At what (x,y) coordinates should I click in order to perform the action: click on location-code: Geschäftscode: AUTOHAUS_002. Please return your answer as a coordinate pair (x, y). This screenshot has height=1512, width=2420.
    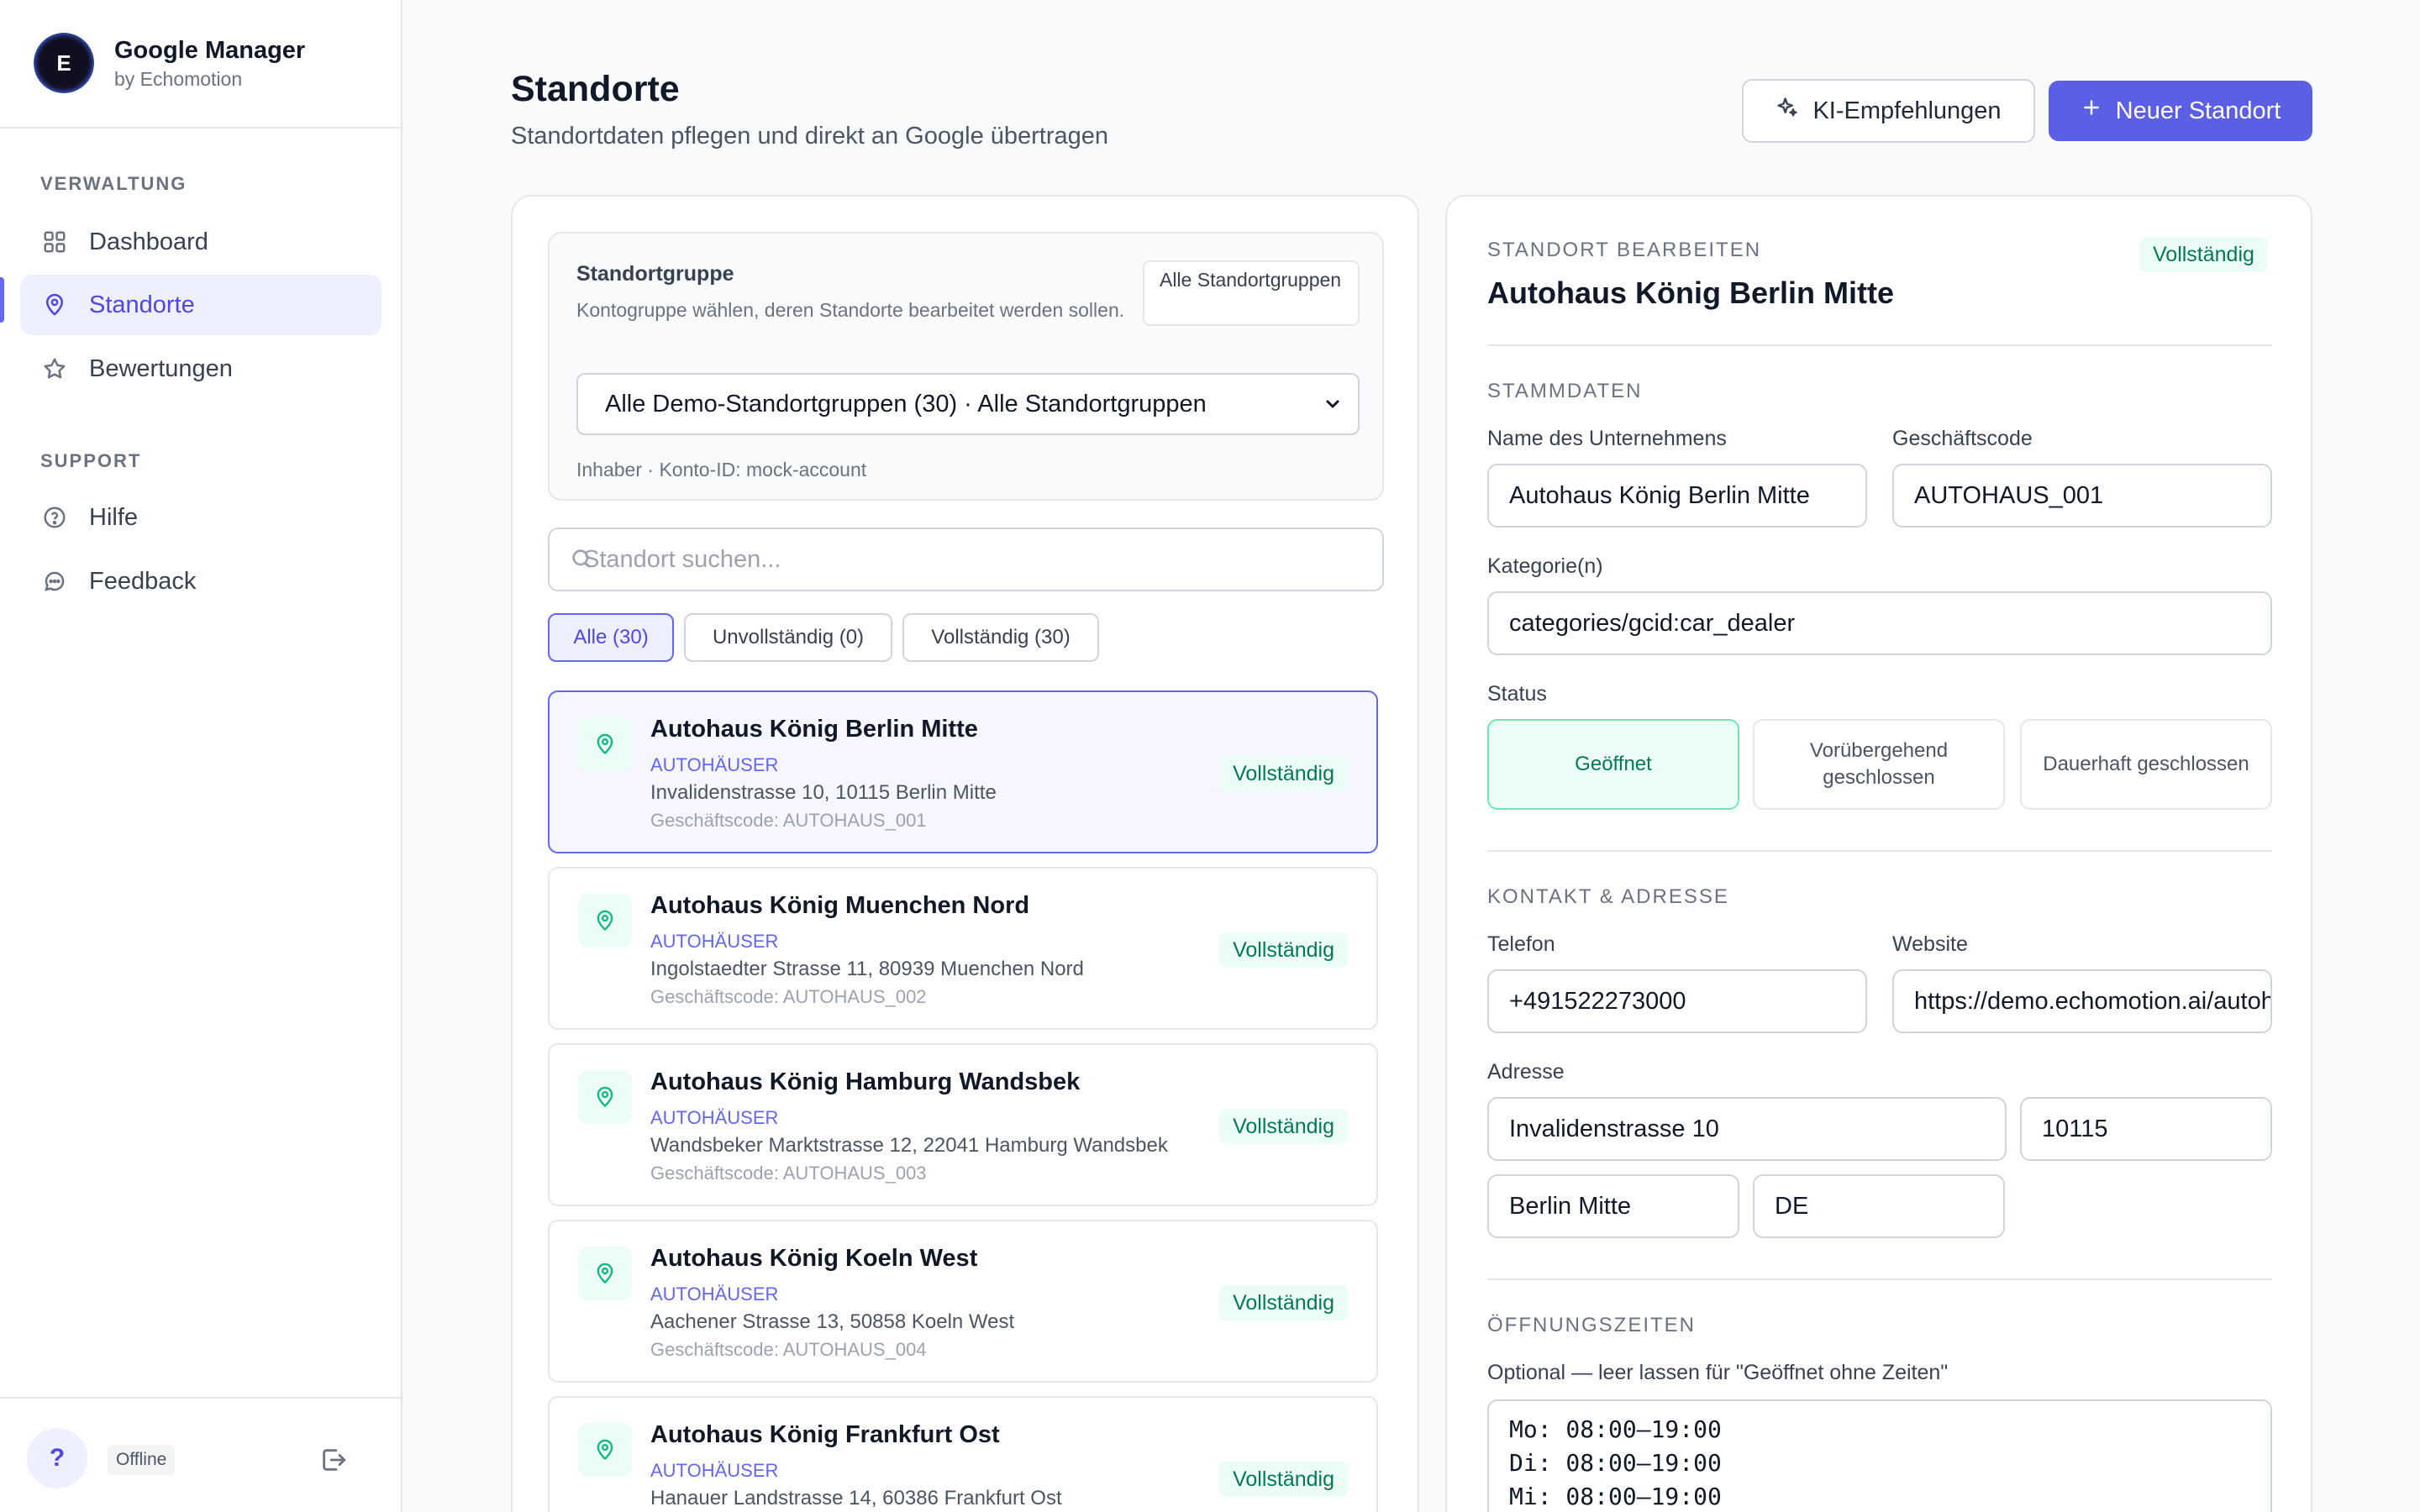
    Looking at the image, I should click on (788, 996).